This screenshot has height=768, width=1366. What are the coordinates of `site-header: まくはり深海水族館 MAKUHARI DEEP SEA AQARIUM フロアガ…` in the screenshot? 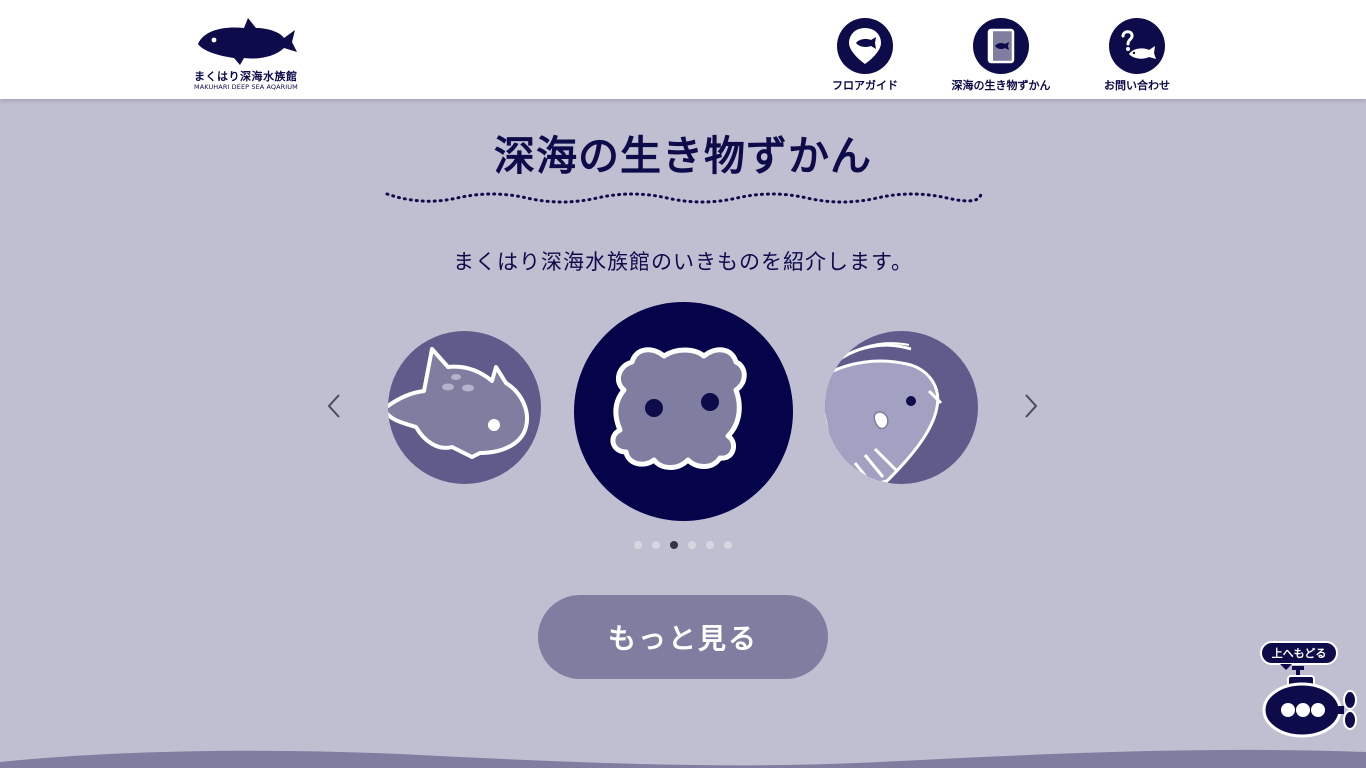 It's located at (683, 49).